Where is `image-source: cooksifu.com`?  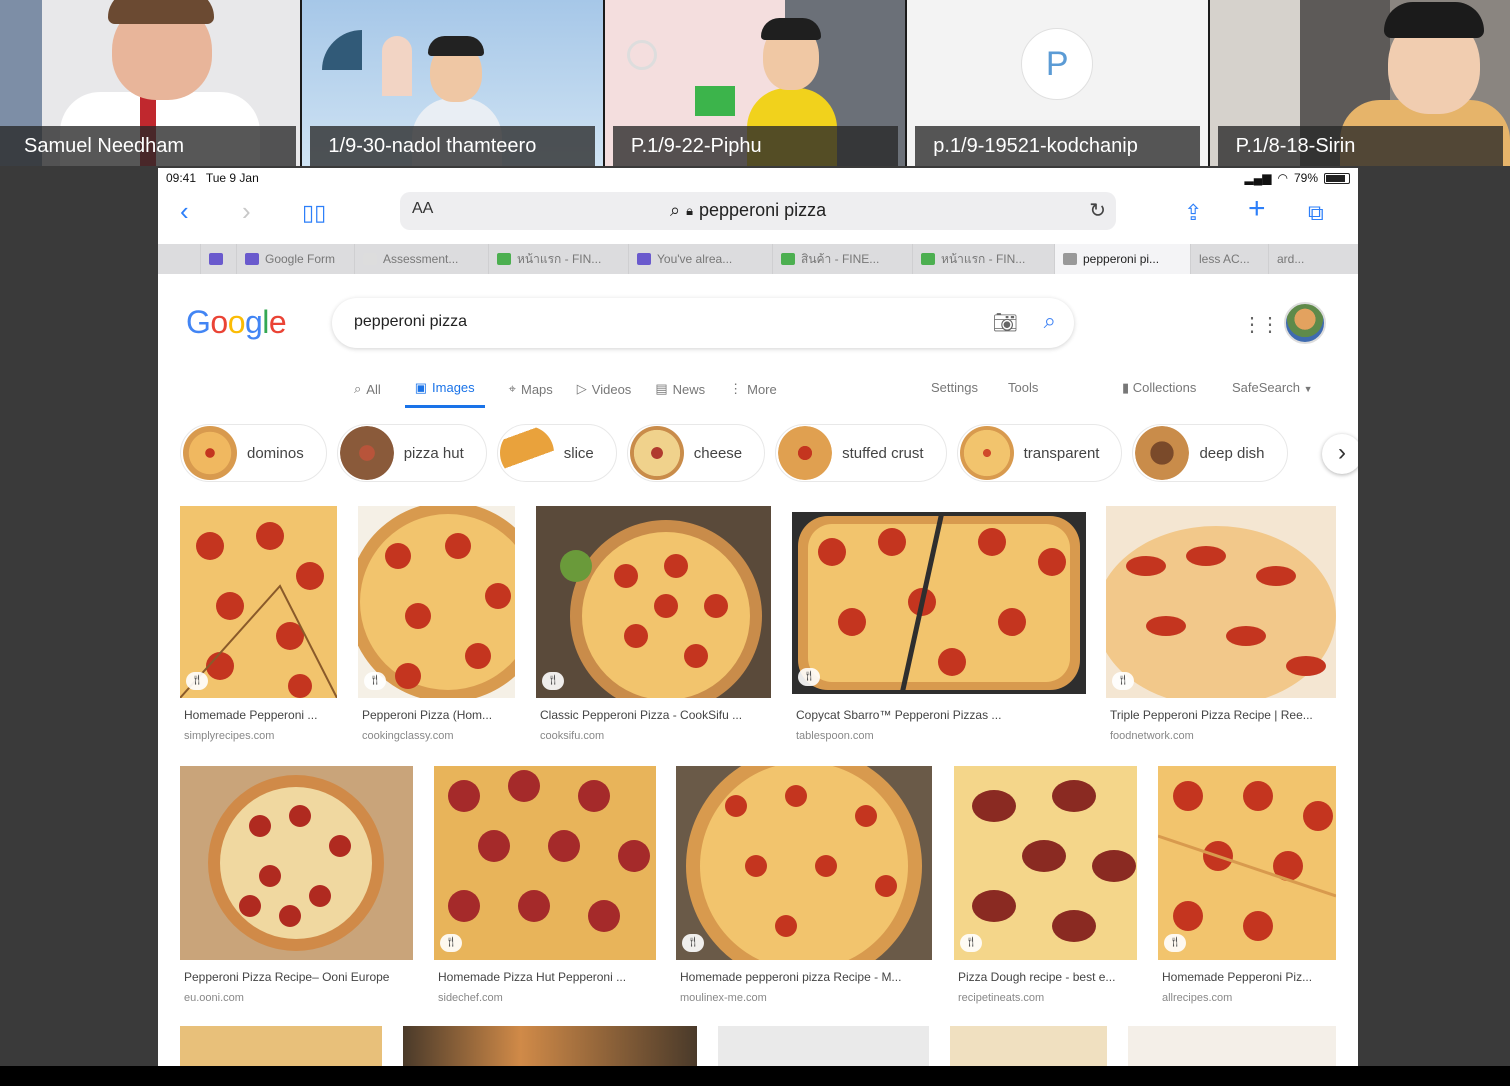 image-source: cooksifu.com is located at coordinates (572, 736).